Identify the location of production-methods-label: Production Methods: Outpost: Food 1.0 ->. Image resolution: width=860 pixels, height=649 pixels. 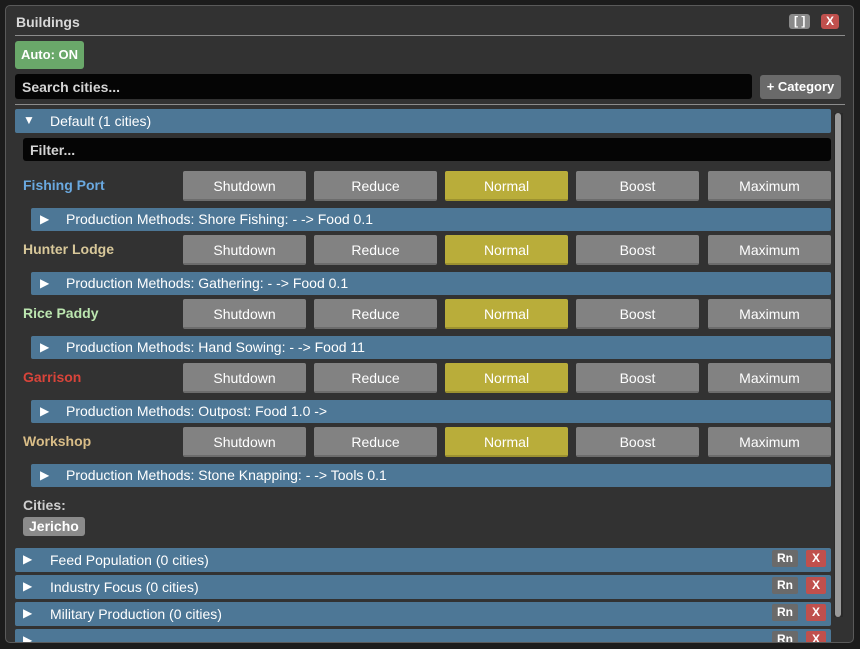
(197, 411).